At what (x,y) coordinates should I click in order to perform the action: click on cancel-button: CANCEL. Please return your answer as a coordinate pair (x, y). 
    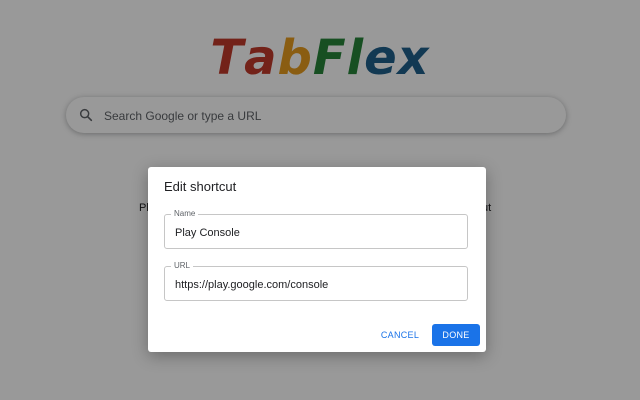
    Looking at the image, I should click on (400, 335).